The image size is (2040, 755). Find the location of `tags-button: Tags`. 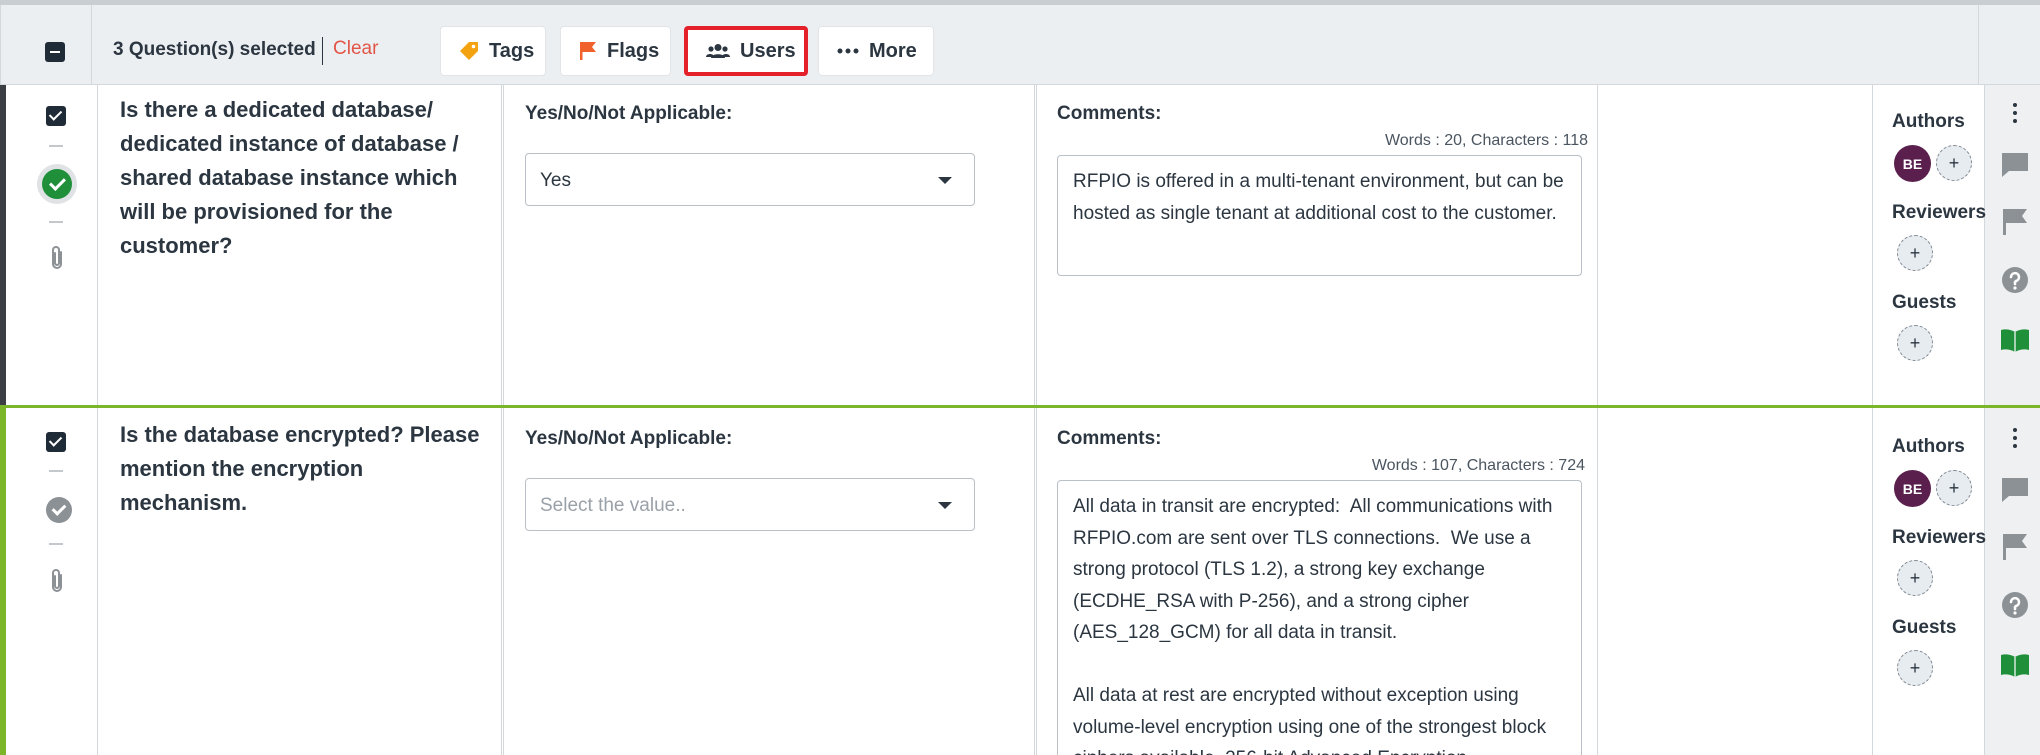

tags-button: Tags is located at coordinates (493, 51).